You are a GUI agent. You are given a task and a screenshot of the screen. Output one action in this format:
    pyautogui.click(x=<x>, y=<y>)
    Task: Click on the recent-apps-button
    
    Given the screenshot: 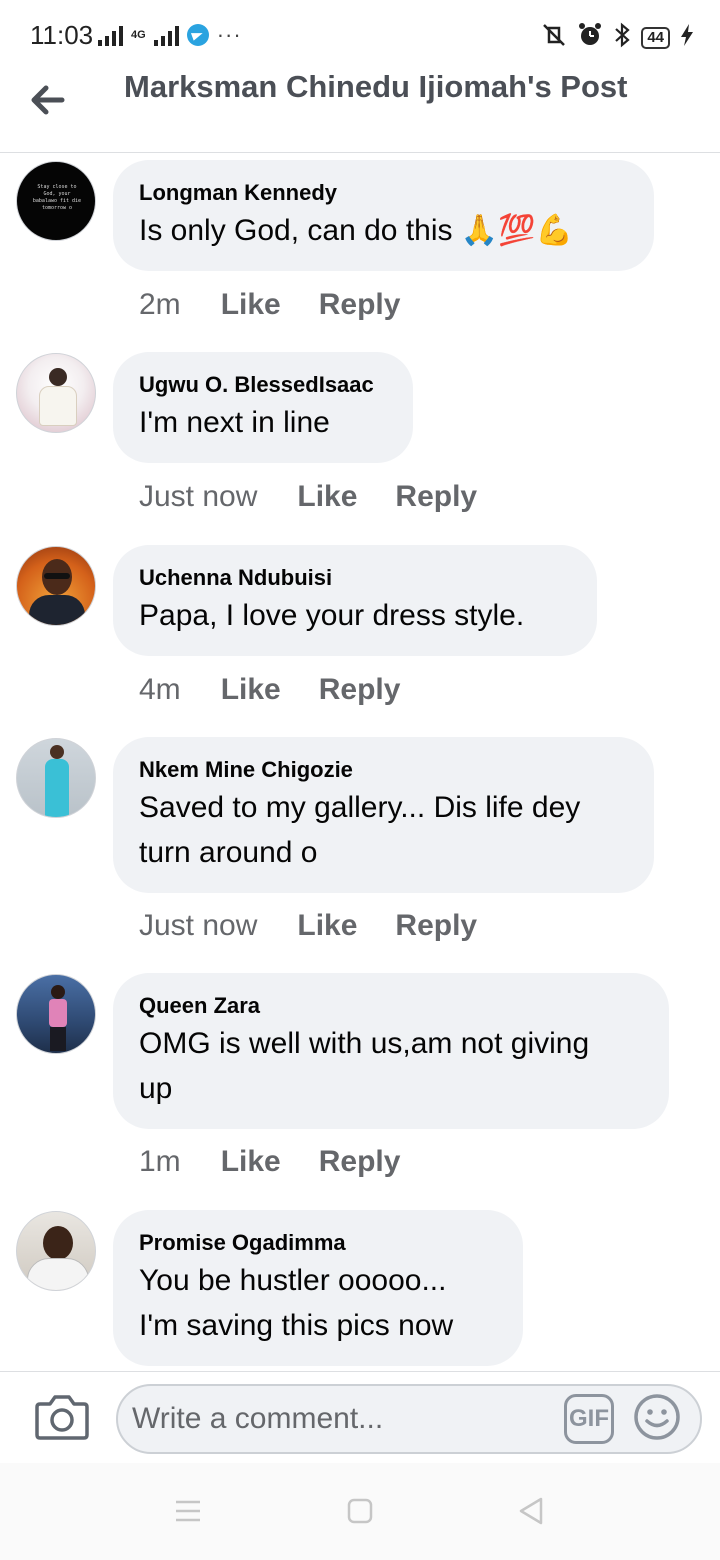 What is the action you would take?
    pyautogui.click(x=188, y=1511)
    